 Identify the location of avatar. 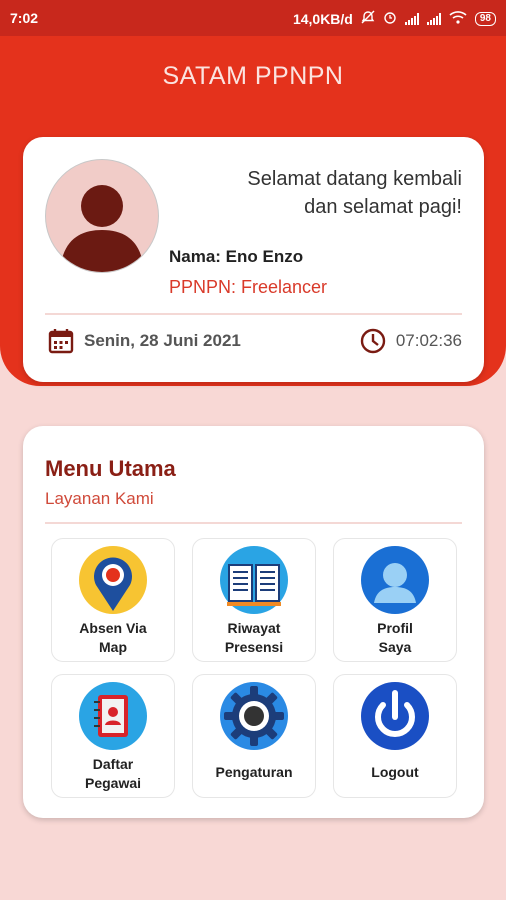
(102, 216).